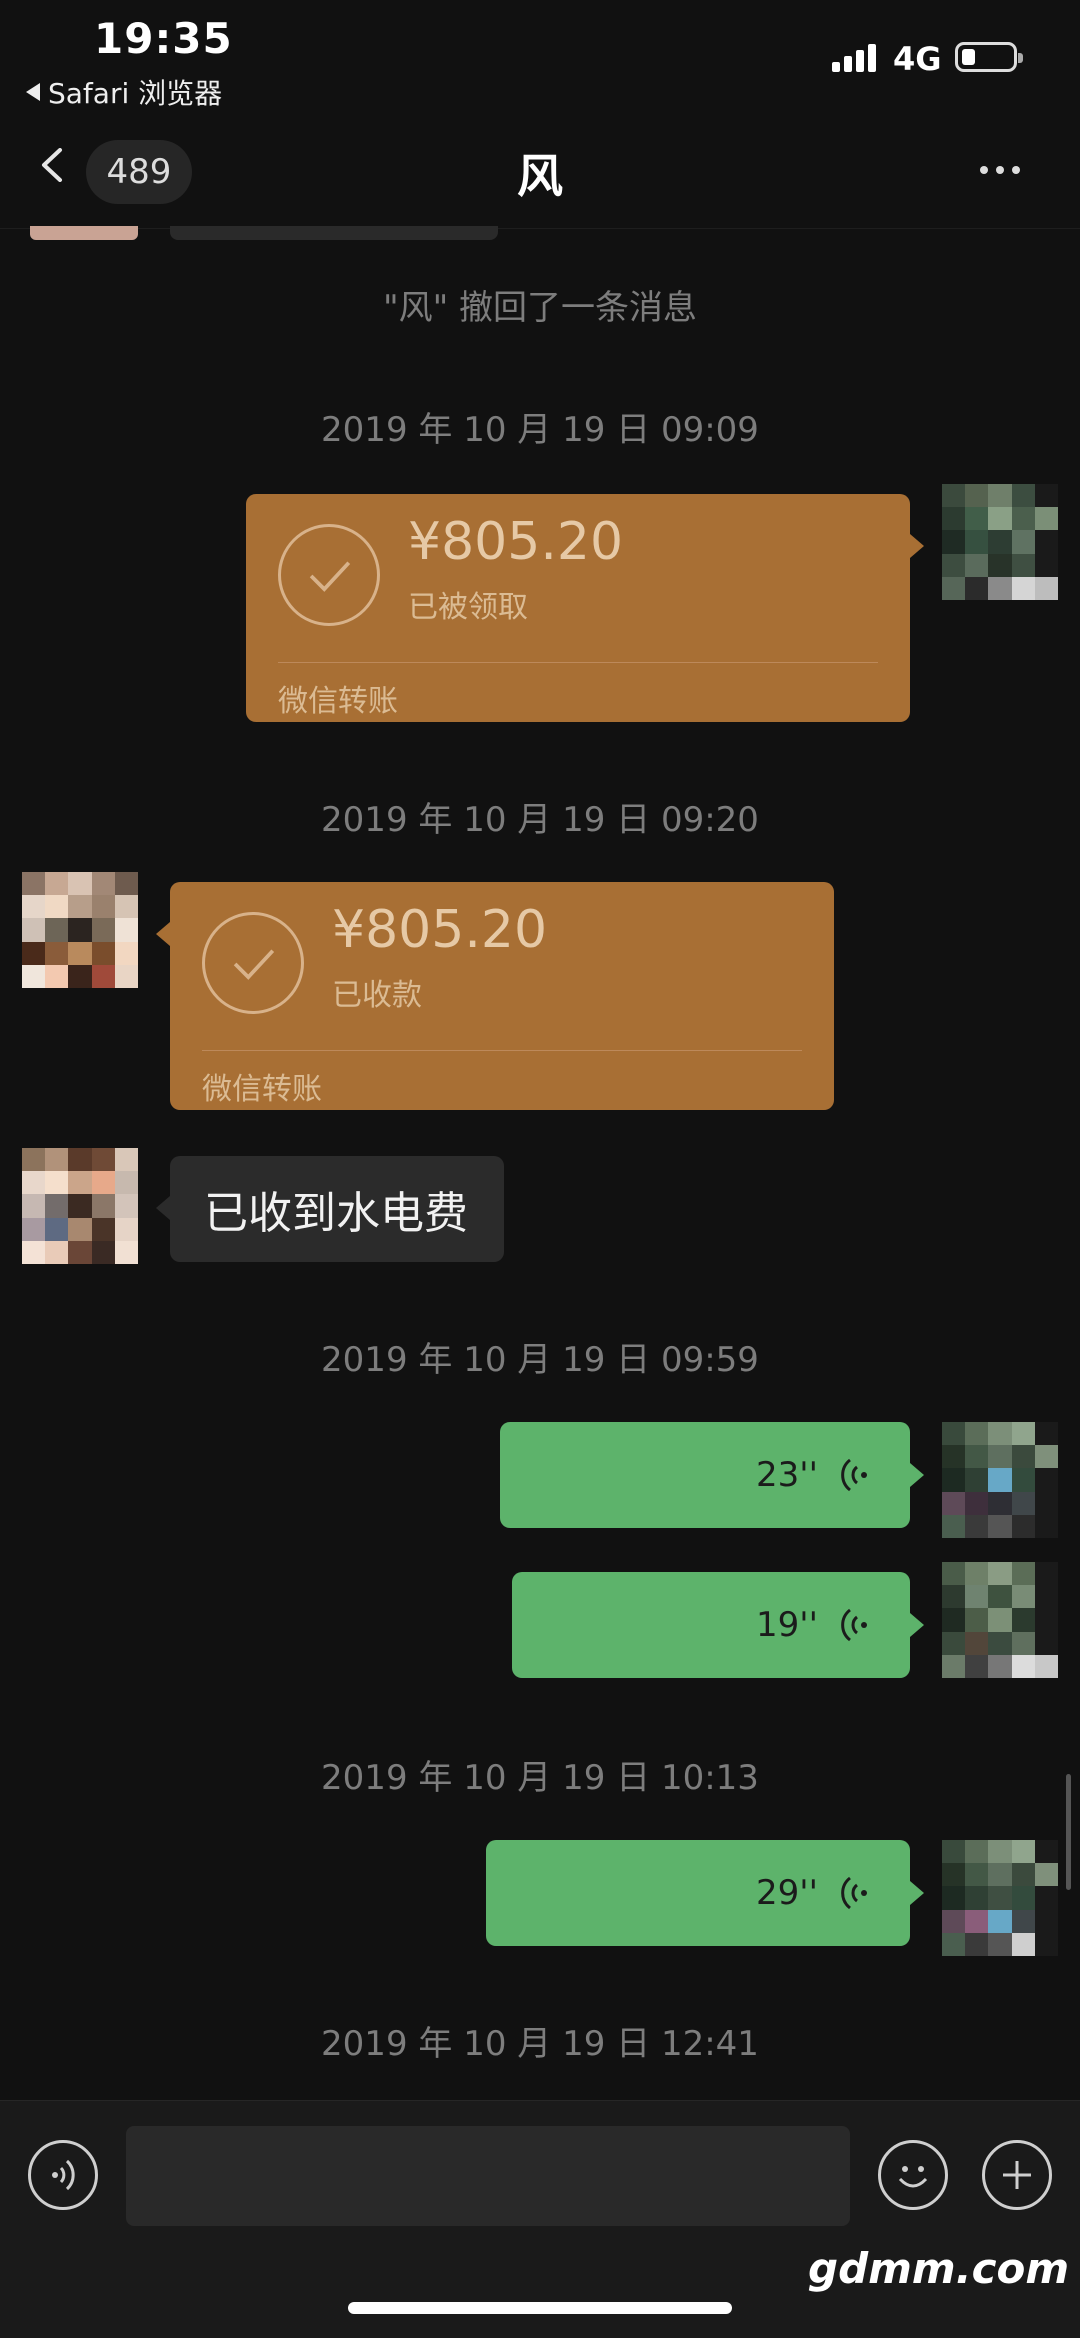 The image size is (1080, 2338). Describe the element at coordinates (468, 607) in the screenshot. I see `transfer-status: 已被领取` at that location.